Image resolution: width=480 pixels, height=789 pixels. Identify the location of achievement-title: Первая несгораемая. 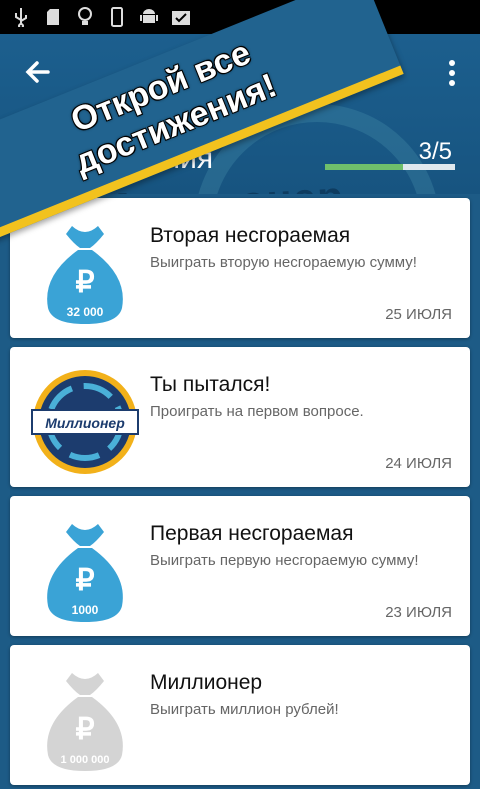
(252, 533).